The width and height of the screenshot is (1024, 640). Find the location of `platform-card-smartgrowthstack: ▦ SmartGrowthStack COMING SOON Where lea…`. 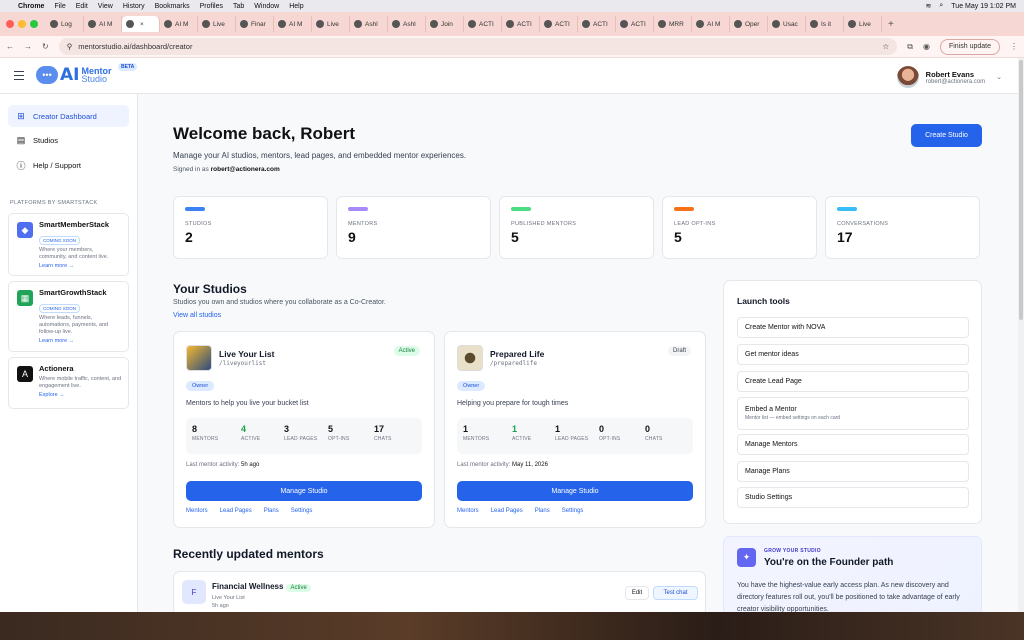

platform-card-smartgrowthstack: ▦ SmartGrowthStack COMING SOON Where lea… is located at coordinates (68, 316).